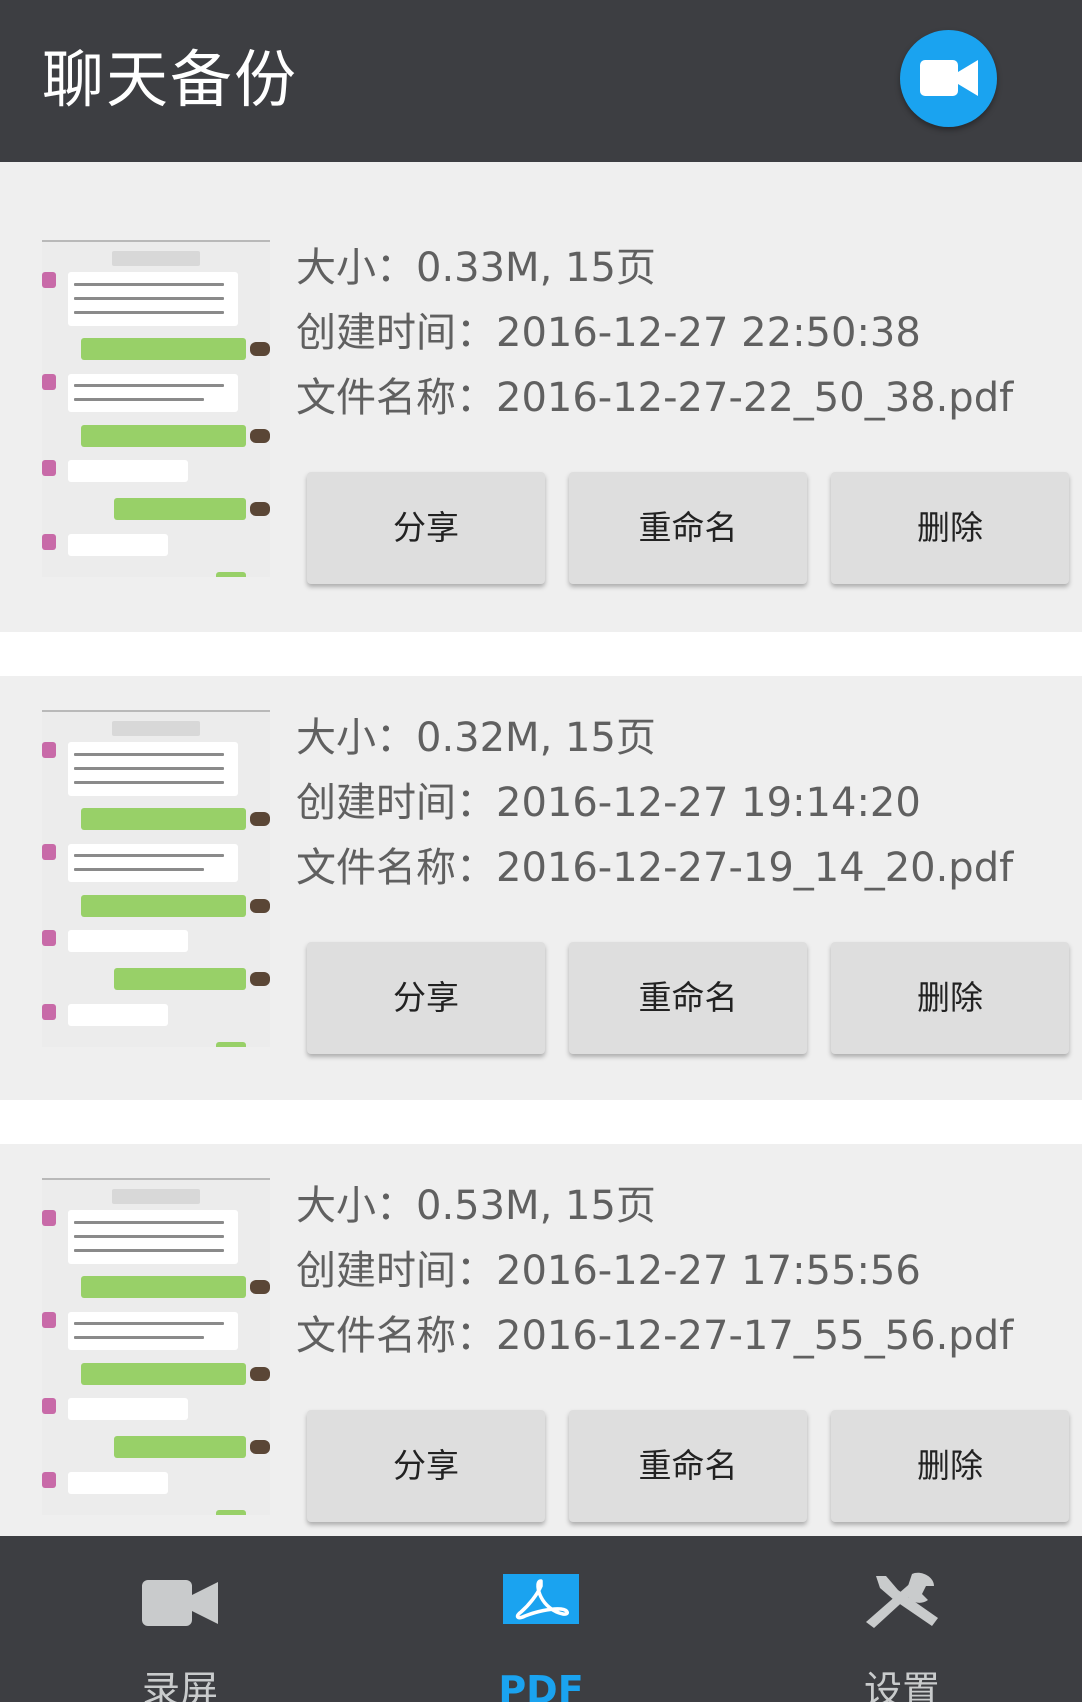 The width and height of the screenshot is (1082, 1702). I want to click on page-title: 聊天备份, so click(170, 79).